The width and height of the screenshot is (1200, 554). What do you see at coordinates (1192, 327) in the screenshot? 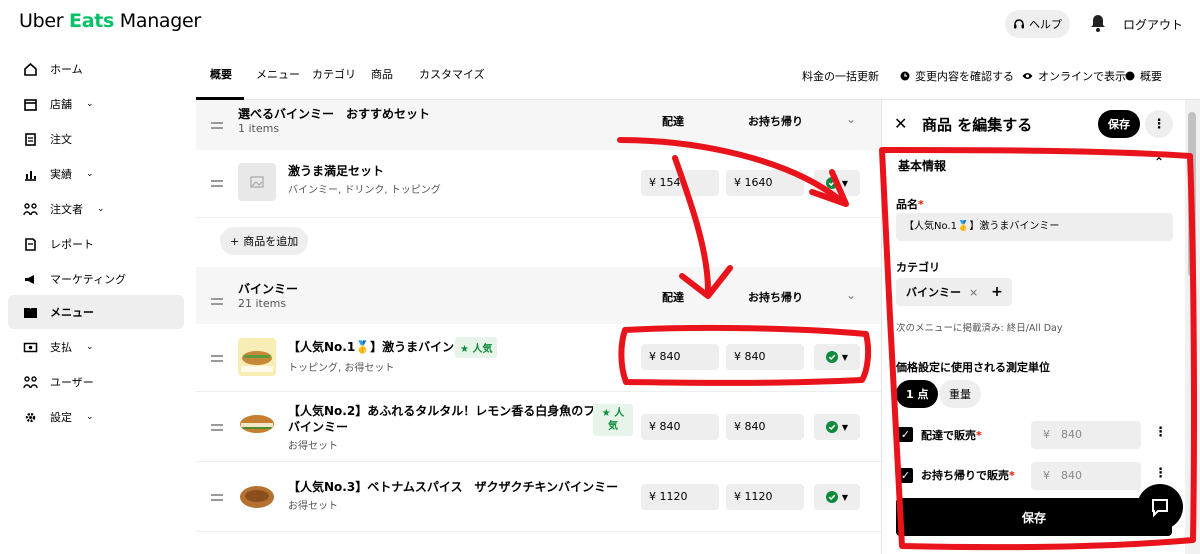
I see `panel-scrollbar` at bounding box center [1192, 327].